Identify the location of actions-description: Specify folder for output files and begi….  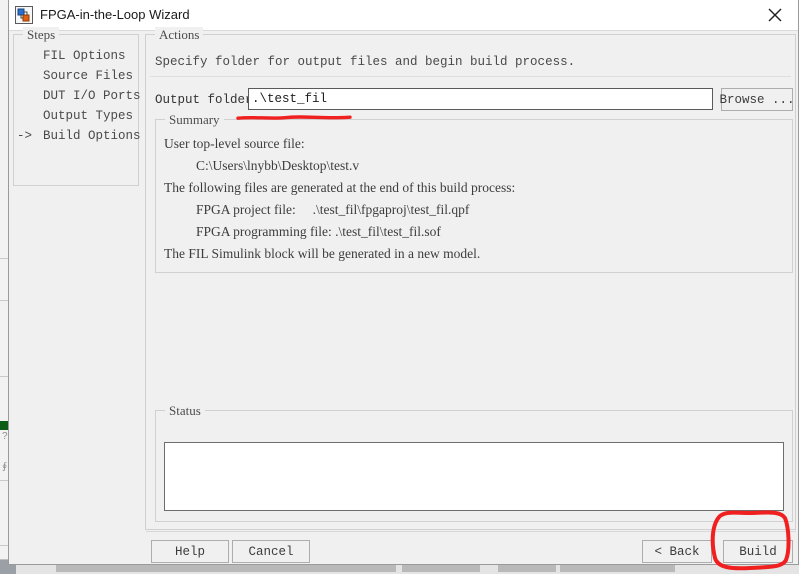
(365, 62).